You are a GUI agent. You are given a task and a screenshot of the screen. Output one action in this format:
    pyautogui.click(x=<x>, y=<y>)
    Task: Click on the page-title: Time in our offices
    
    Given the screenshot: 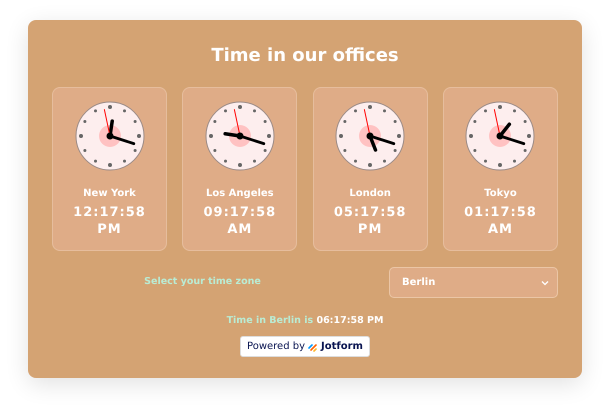 What is the action you would take?
    pyautogui.click(x=305, y=56)
    